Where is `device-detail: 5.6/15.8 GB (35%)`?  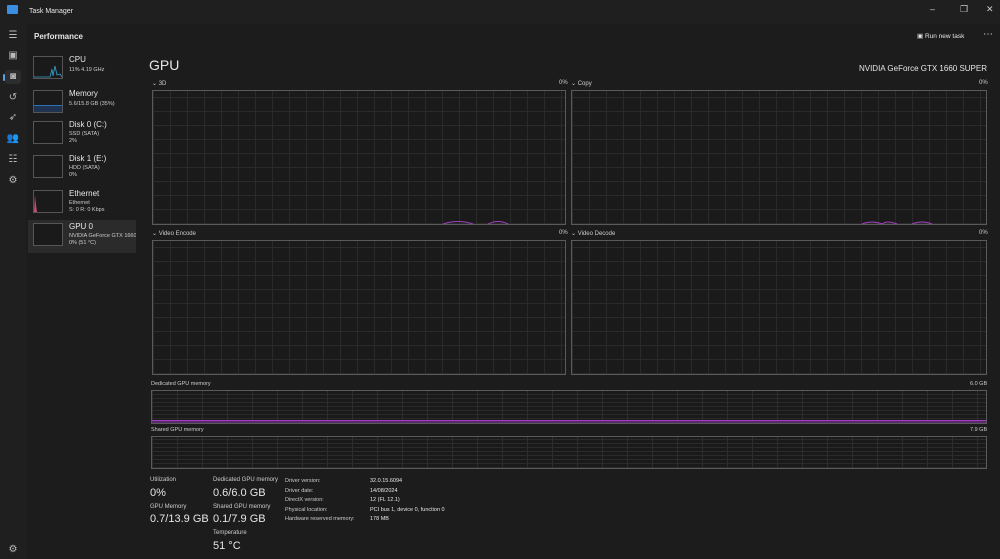
device-detail: 5.6/15.8 GB (35%) is located at coordinates (92, 104).